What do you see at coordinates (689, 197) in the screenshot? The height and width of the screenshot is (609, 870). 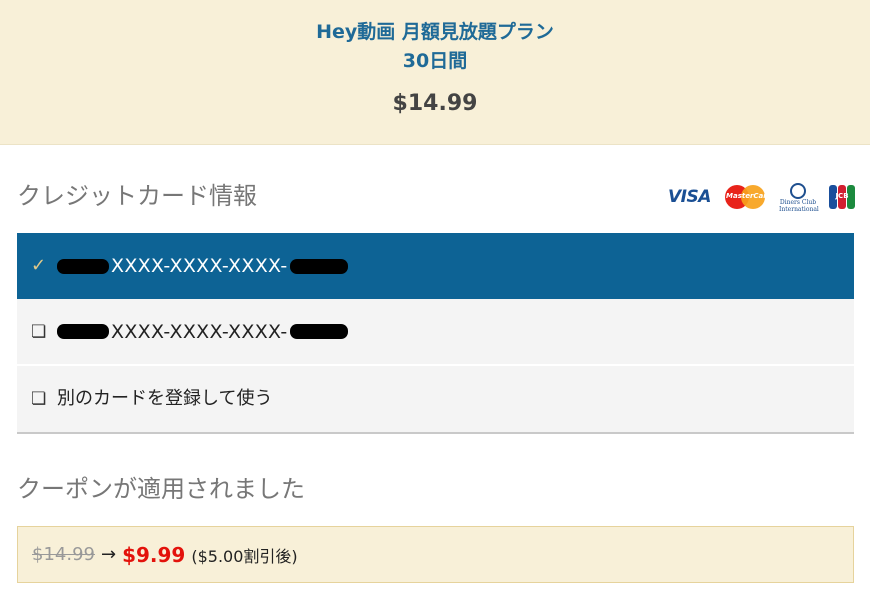 I see `visa-logo-icon: VISA` at bounding box center [689, 197].